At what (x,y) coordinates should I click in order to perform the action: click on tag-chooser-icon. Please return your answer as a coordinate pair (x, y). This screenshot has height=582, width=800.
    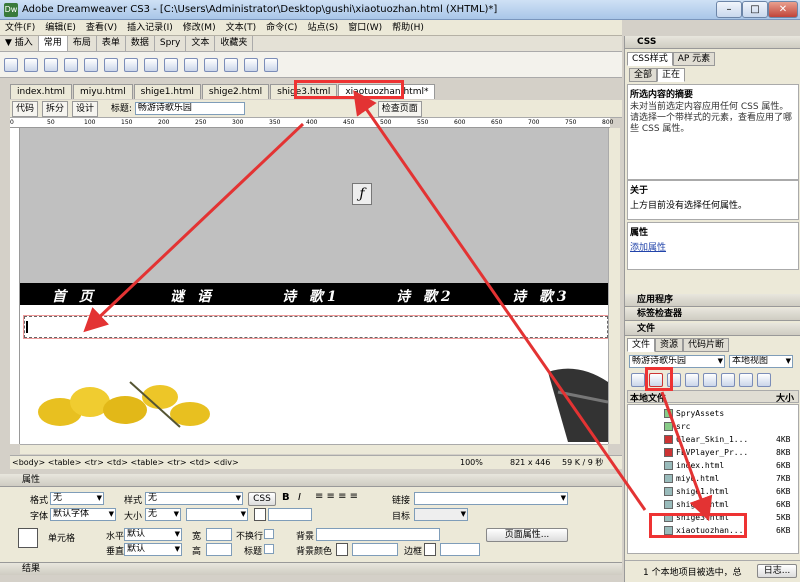
    Looking at the image, I should click on (211, 65).